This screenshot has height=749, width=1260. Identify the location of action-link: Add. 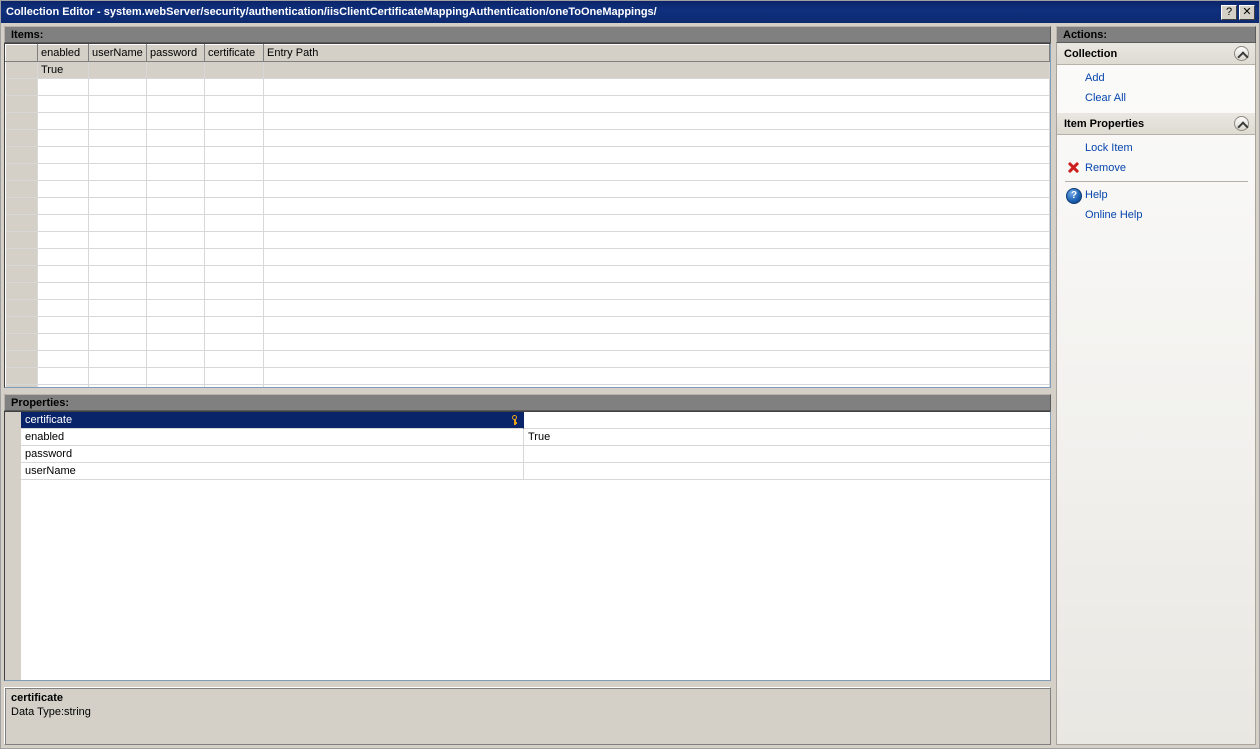
(1095, 78).